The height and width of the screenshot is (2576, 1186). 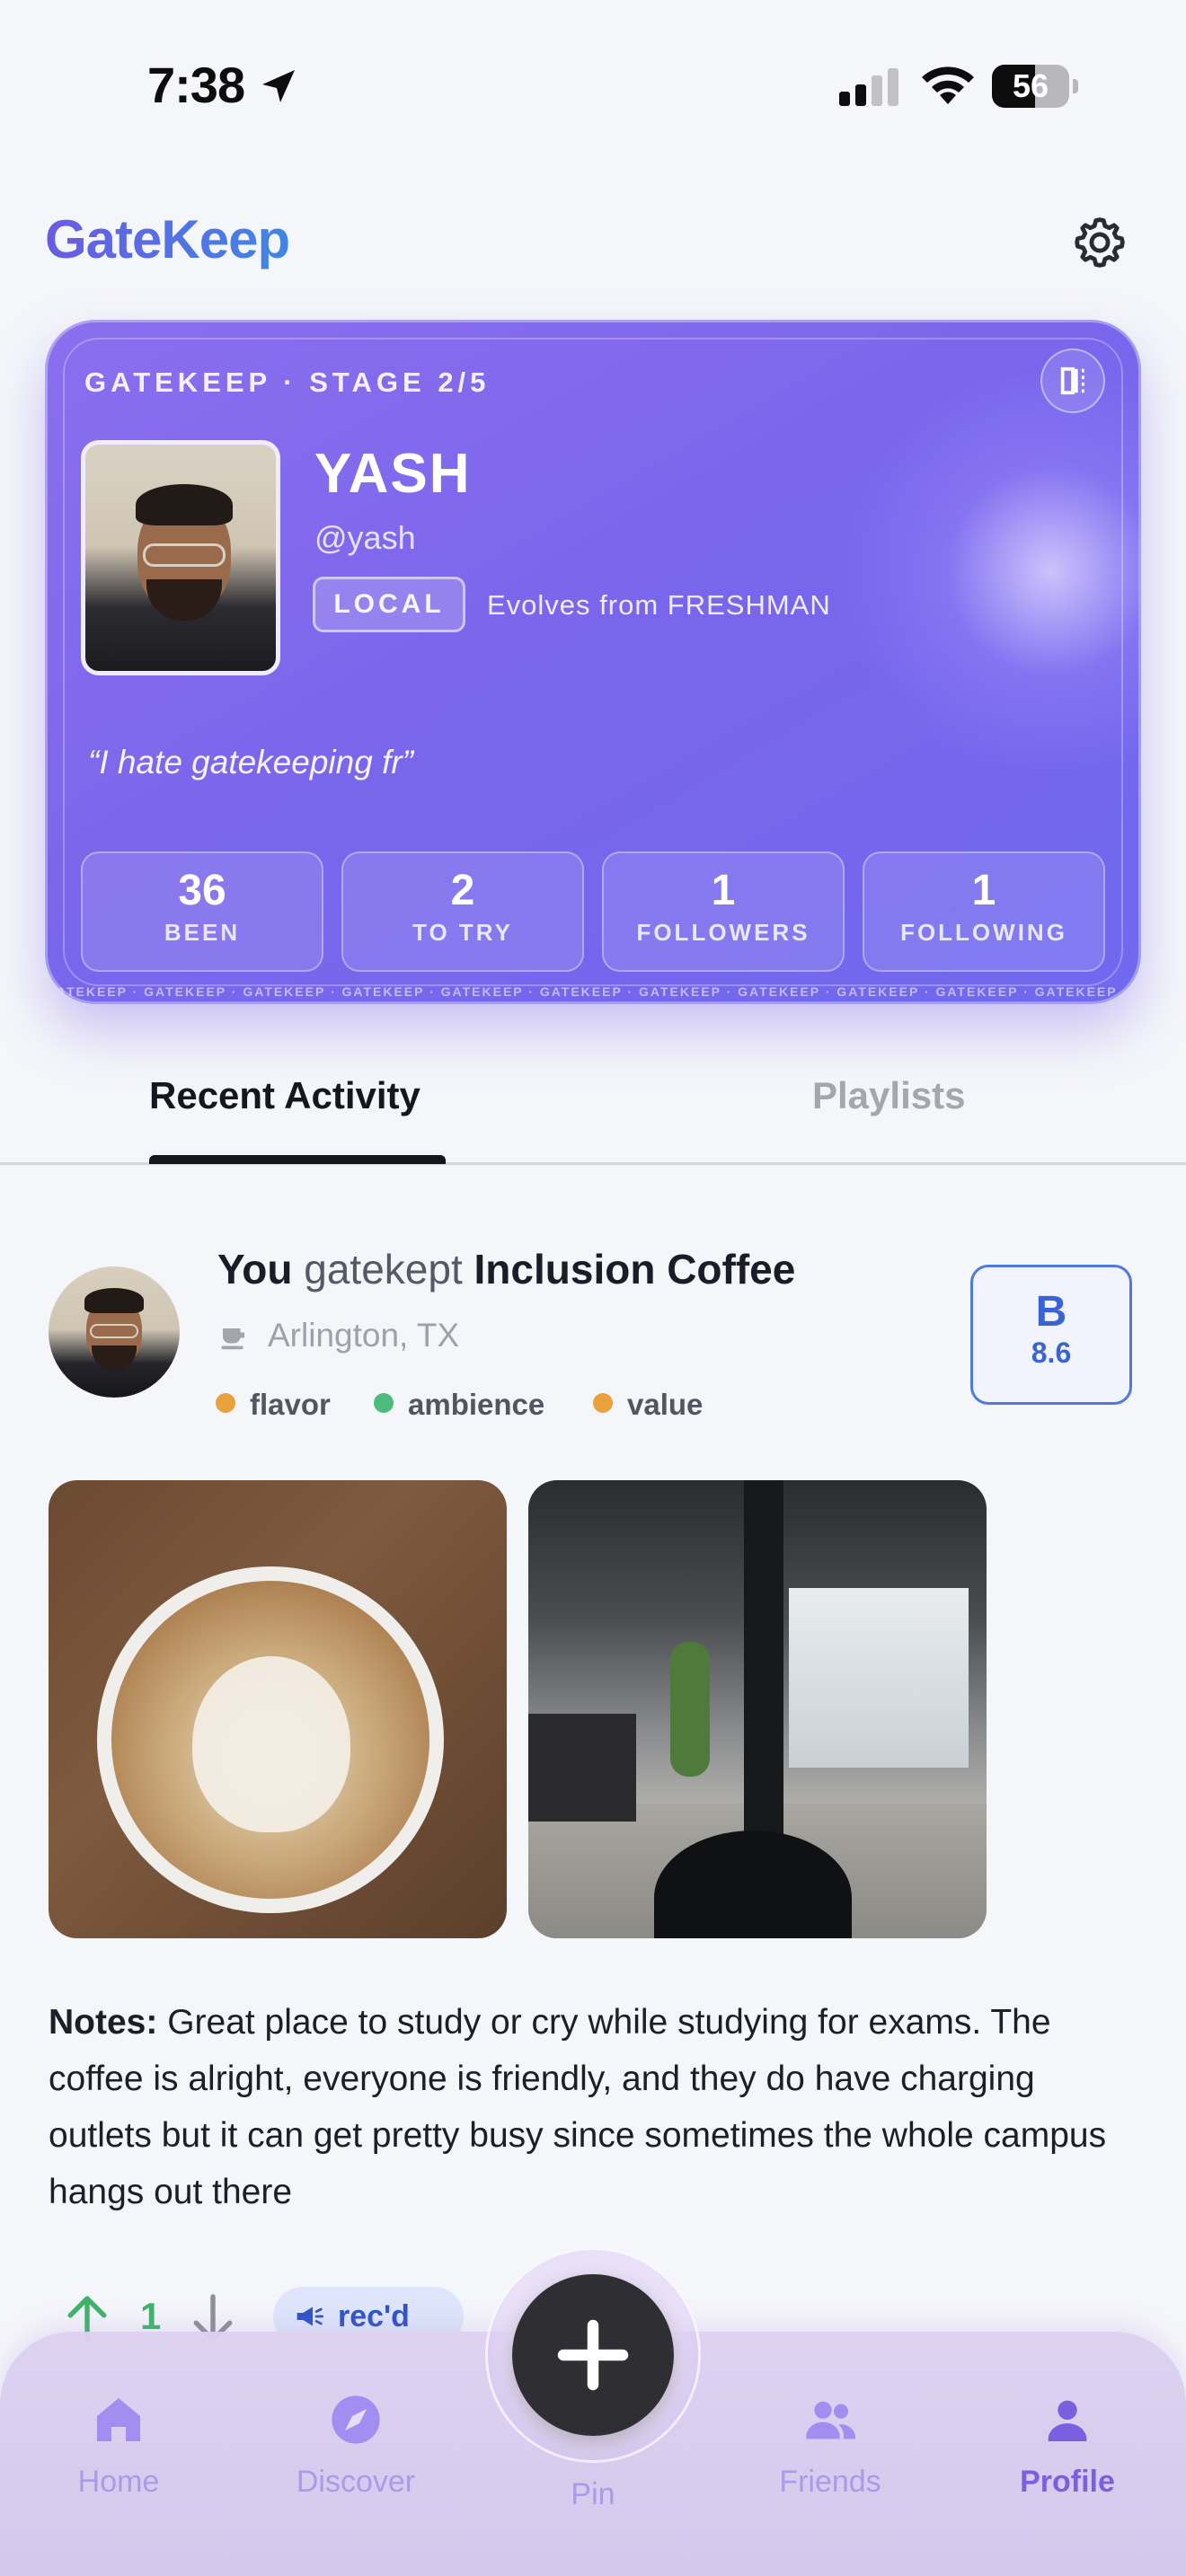 What do you see at coordinates (830, 2482) in the screenshot?
I see `nav-label: Friends` at bounding box center [830, 2482].